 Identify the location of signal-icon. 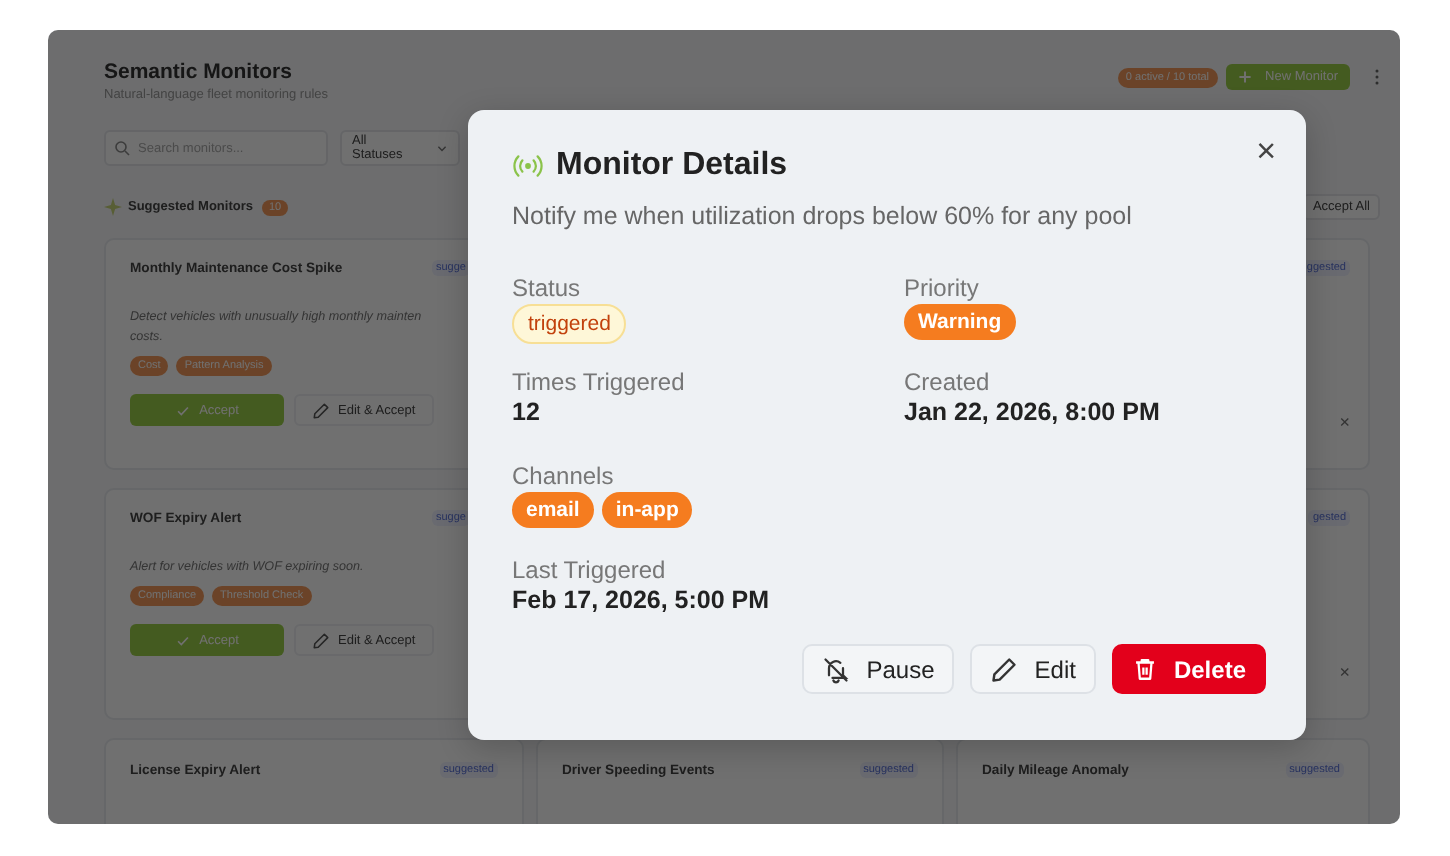
(528, 166).